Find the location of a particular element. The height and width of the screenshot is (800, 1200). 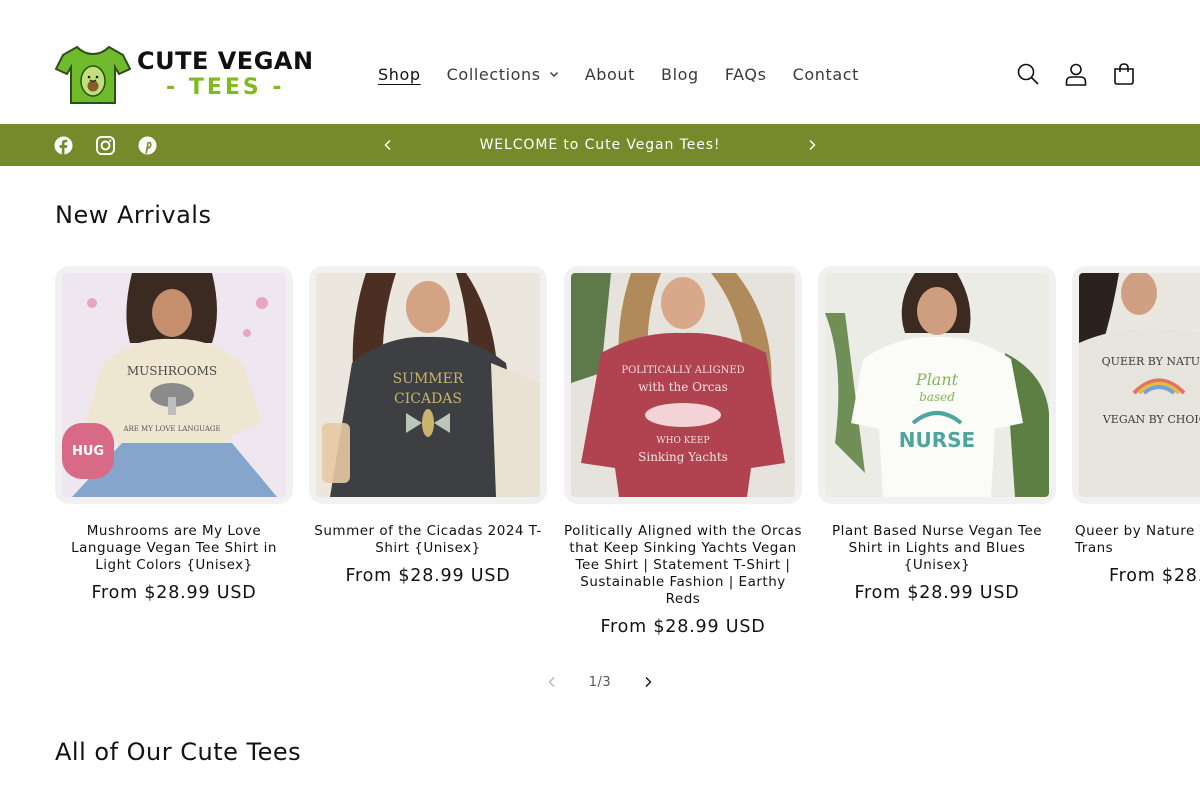

logo-title: CUTE VEGAN is located at coordinates (225, 61).